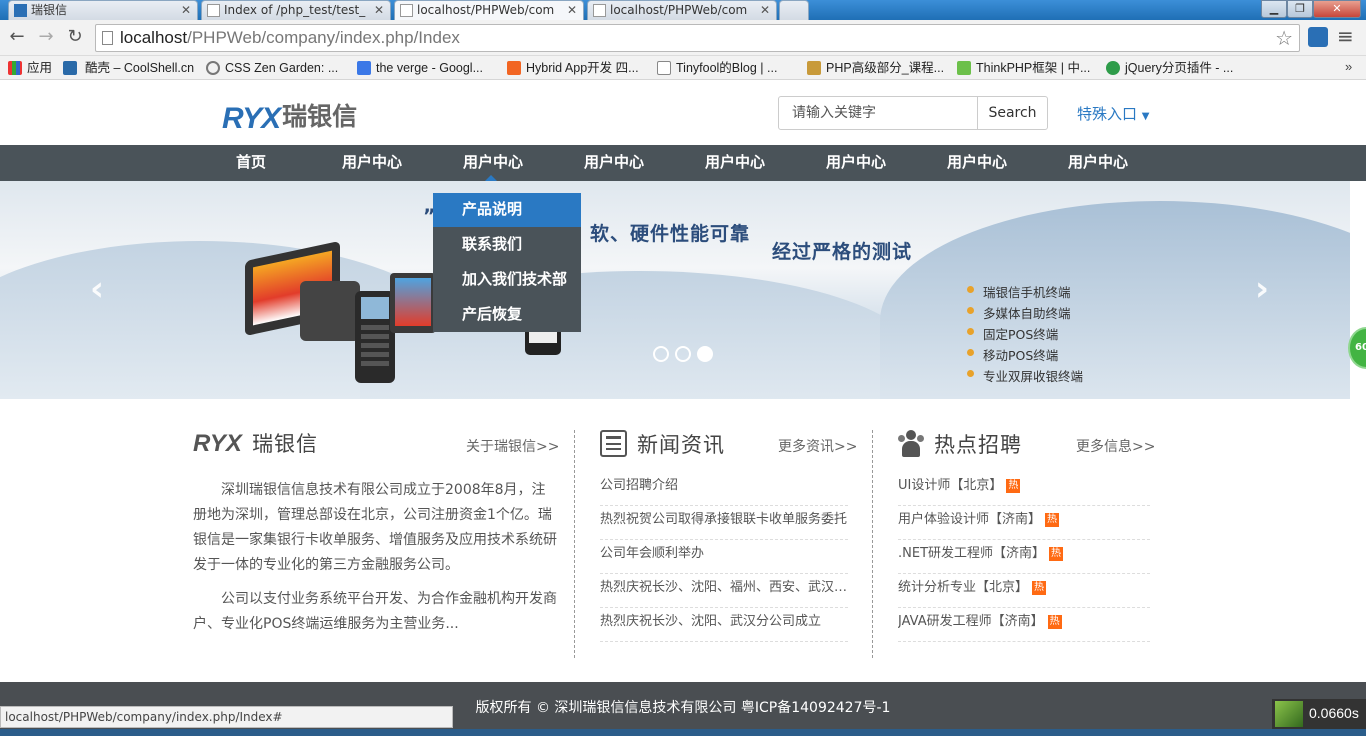 This screenshot has width=1366, height=736. What do you see at coordinates (1262, 289) in the screenshot?
I see `carousel-next-icon: ›` at bounding box center [1262, 289].